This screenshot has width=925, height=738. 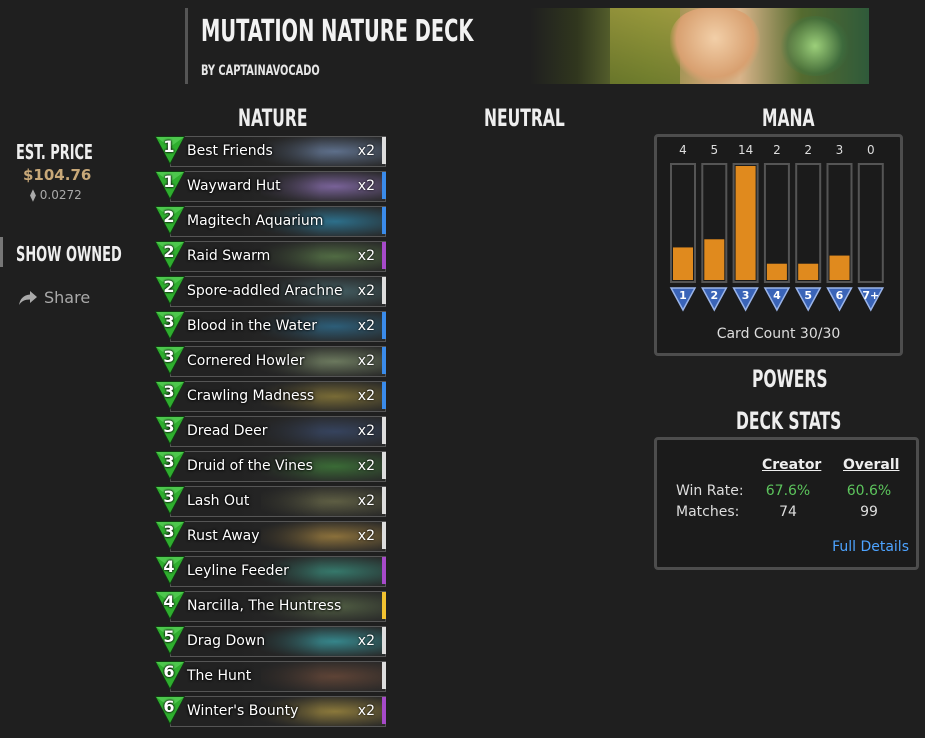 I want to click on card-body: Lash Out x2, so click(x=278, y=501).